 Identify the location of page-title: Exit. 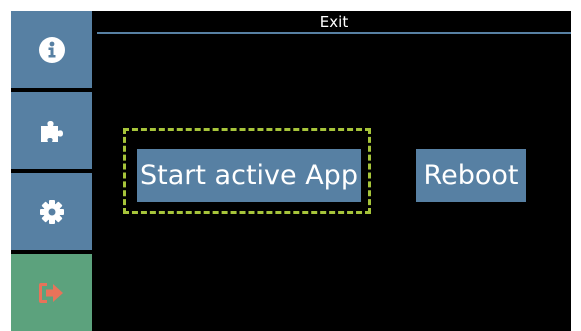
(334, 22).